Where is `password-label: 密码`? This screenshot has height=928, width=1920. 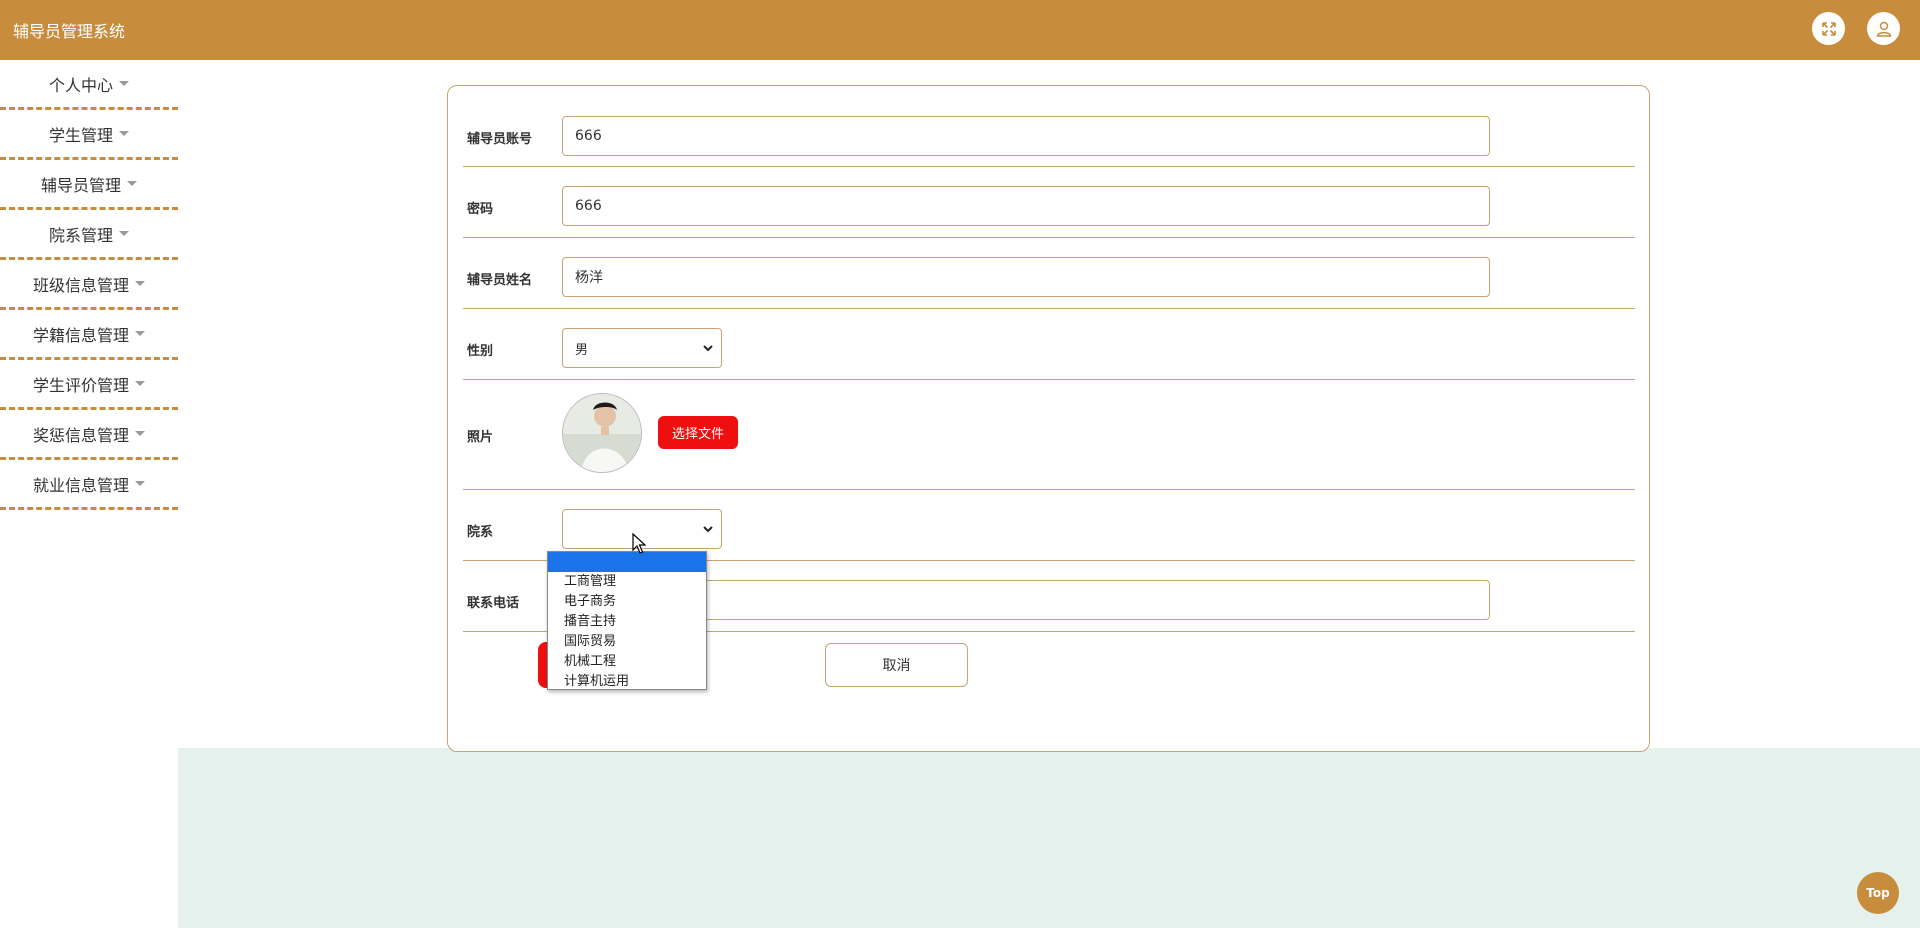 password-label: 密码 is located at coordinates (480, 209).